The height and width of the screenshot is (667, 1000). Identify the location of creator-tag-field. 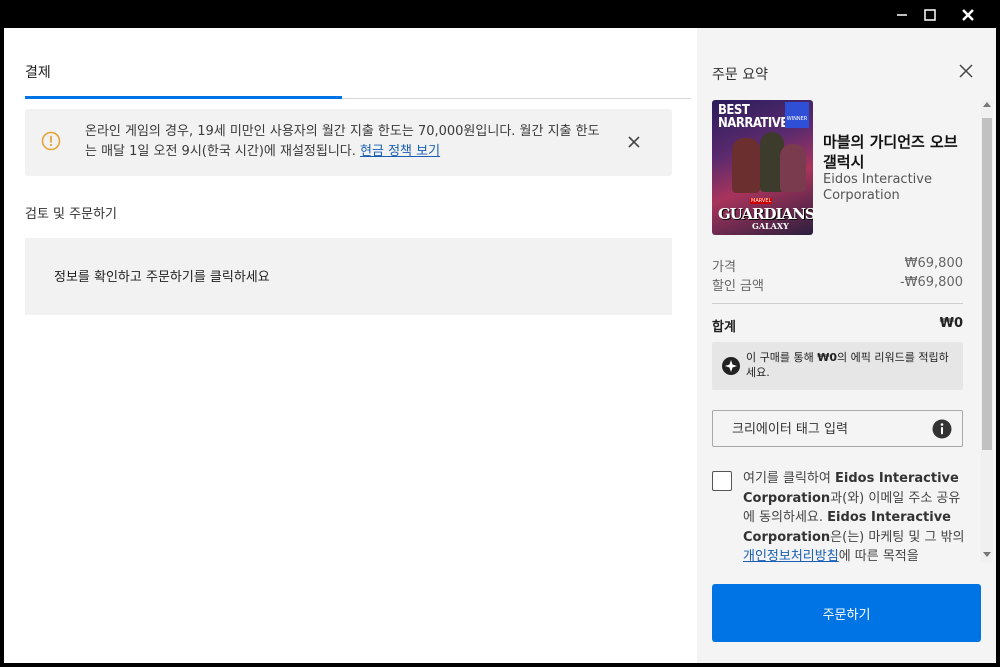
(837, 429).